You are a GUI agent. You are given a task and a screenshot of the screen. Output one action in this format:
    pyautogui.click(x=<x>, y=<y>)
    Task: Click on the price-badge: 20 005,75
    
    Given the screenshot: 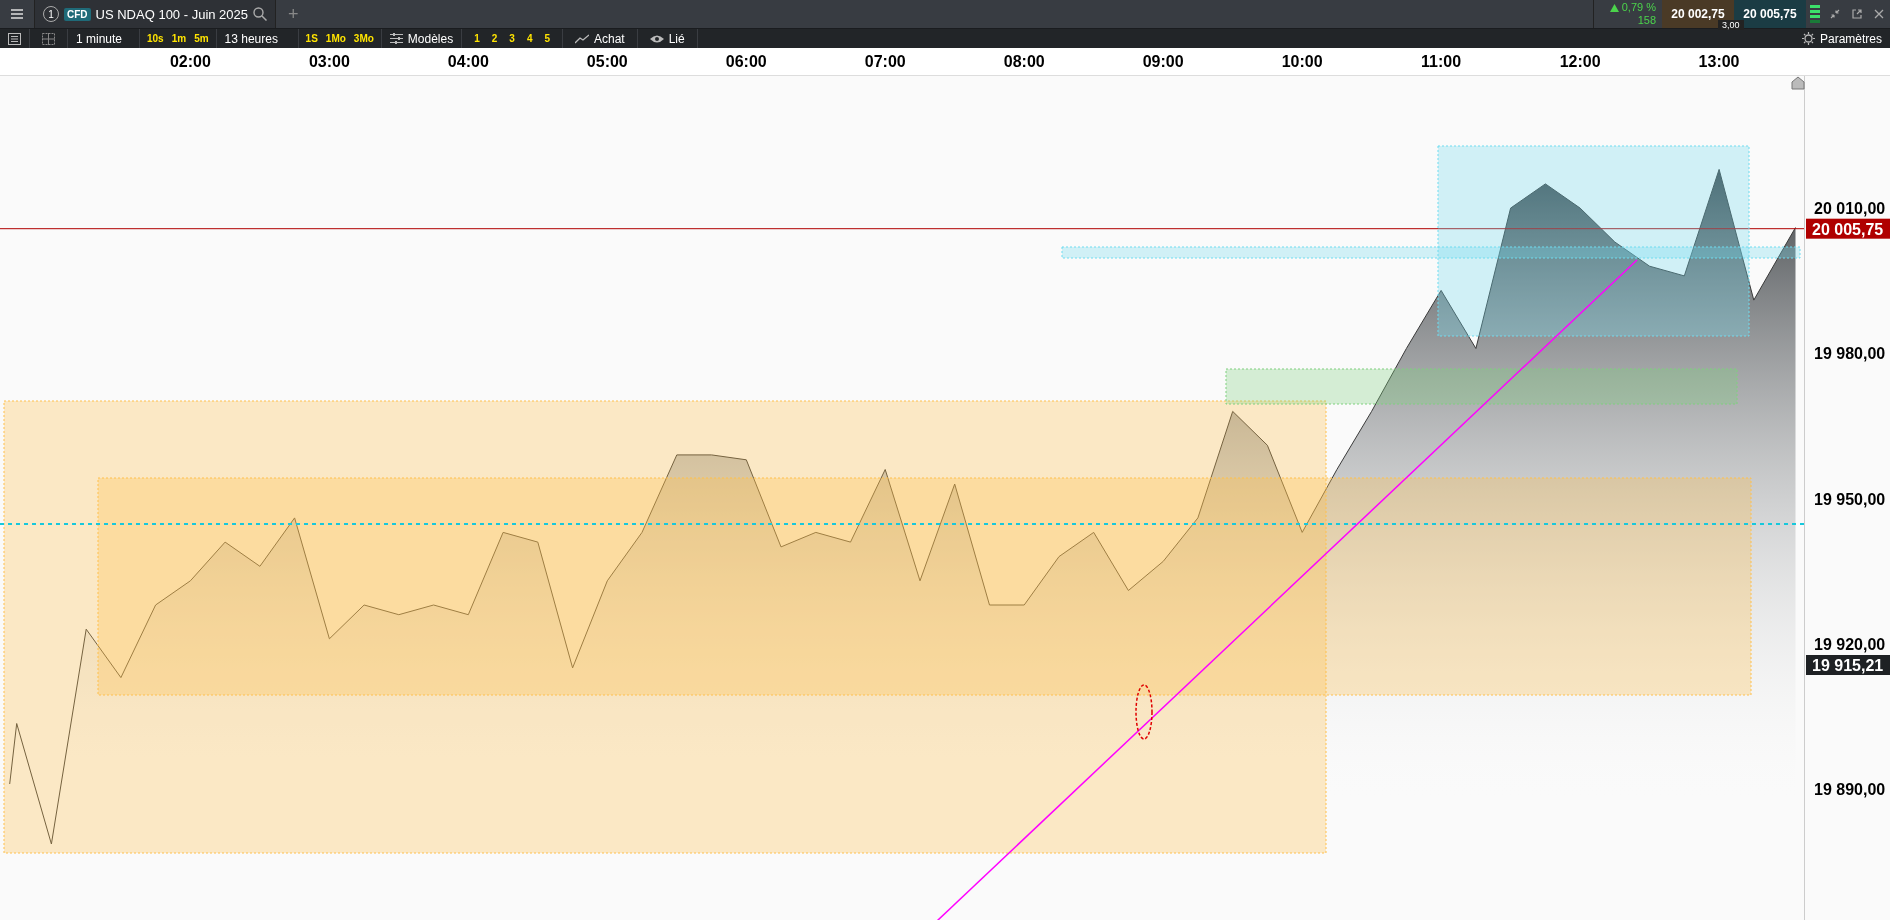 What is the action you would take?
    pyautogui.click(x=1848, y=228)
    